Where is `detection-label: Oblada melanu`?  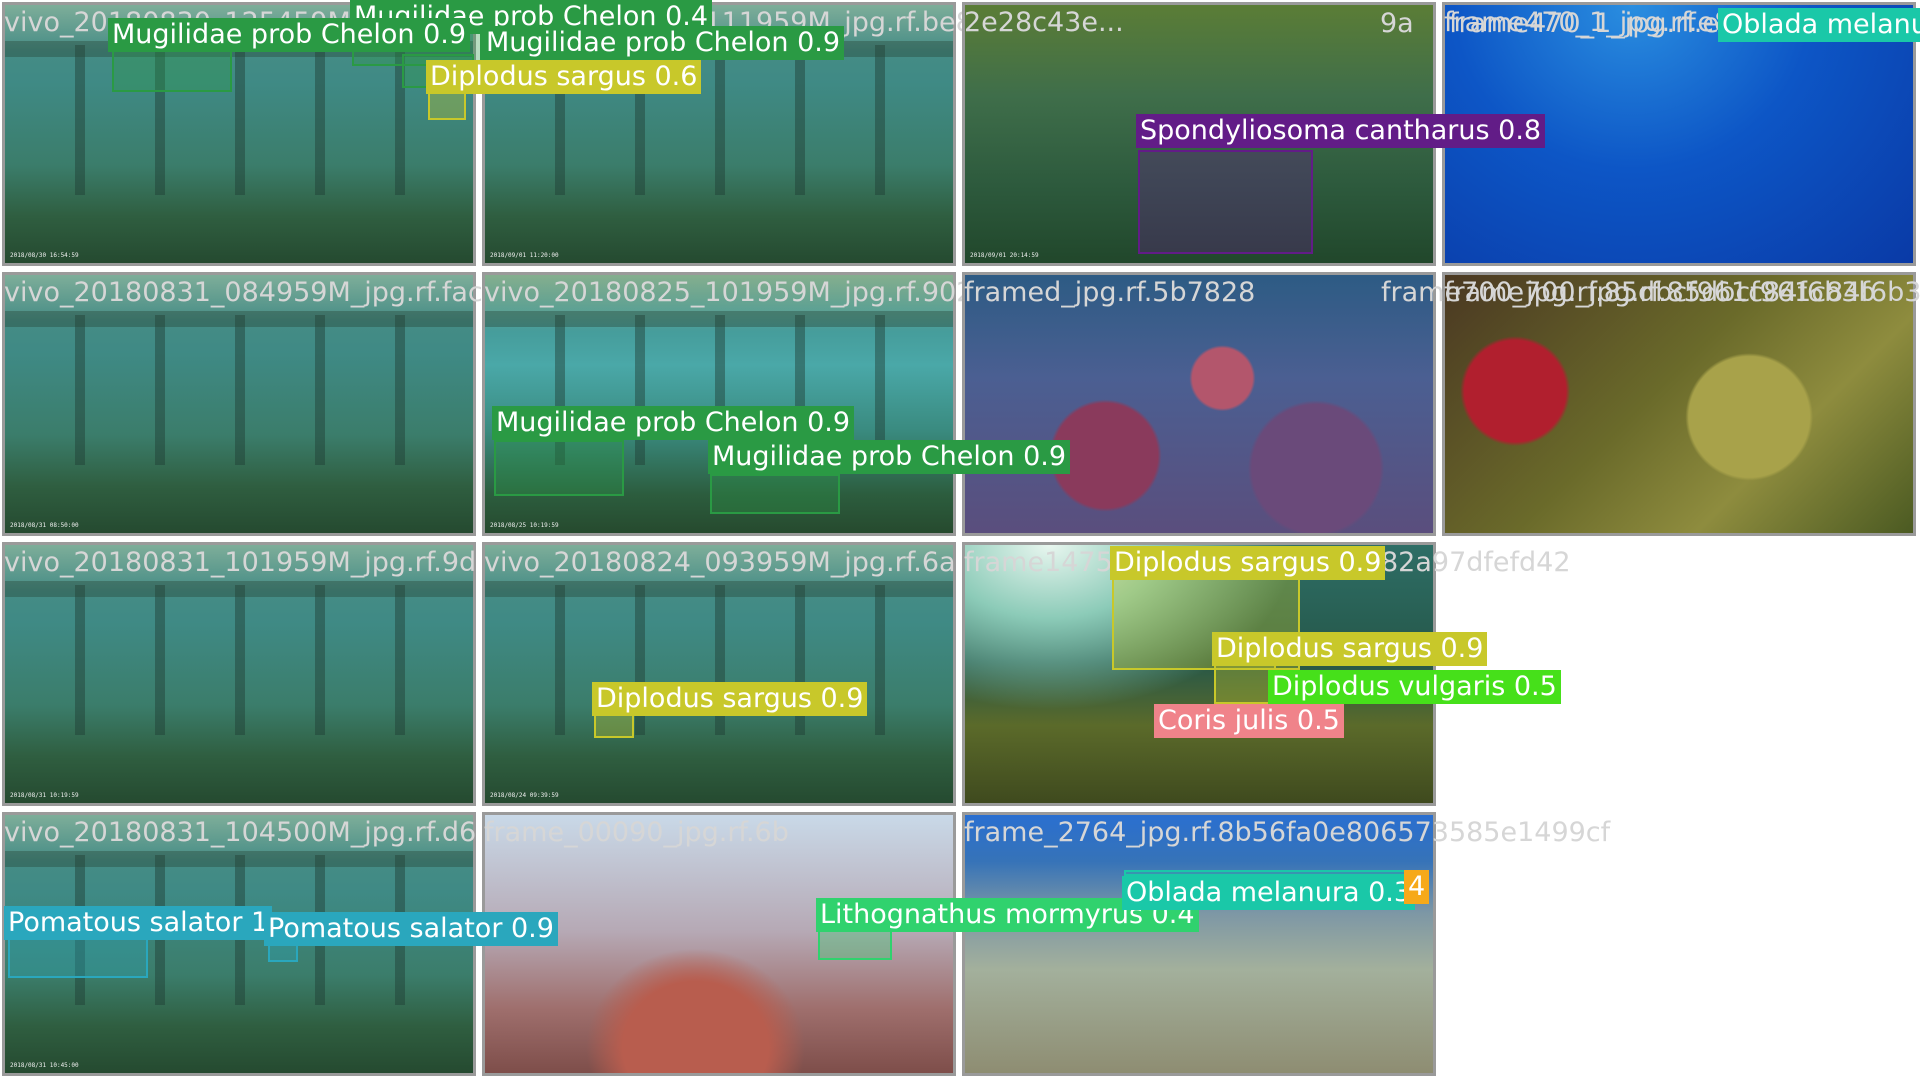
detection-label: Oblada melanu is located at coordinates (1819, 25).